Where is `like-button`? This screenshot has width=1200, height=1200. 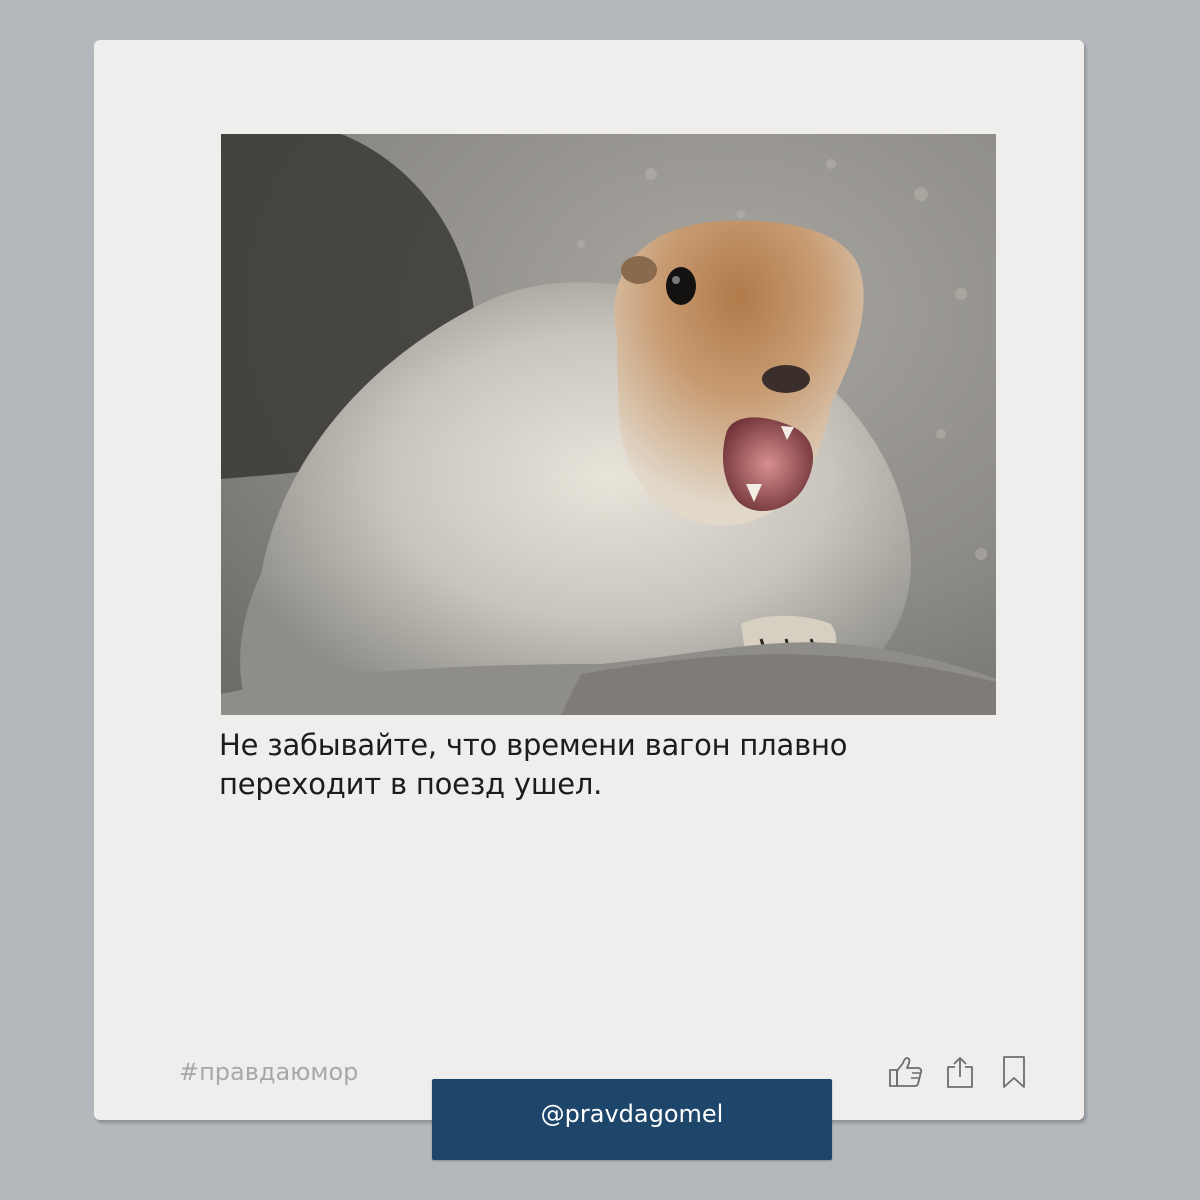
like-button is located at coordinates (906, 1072).